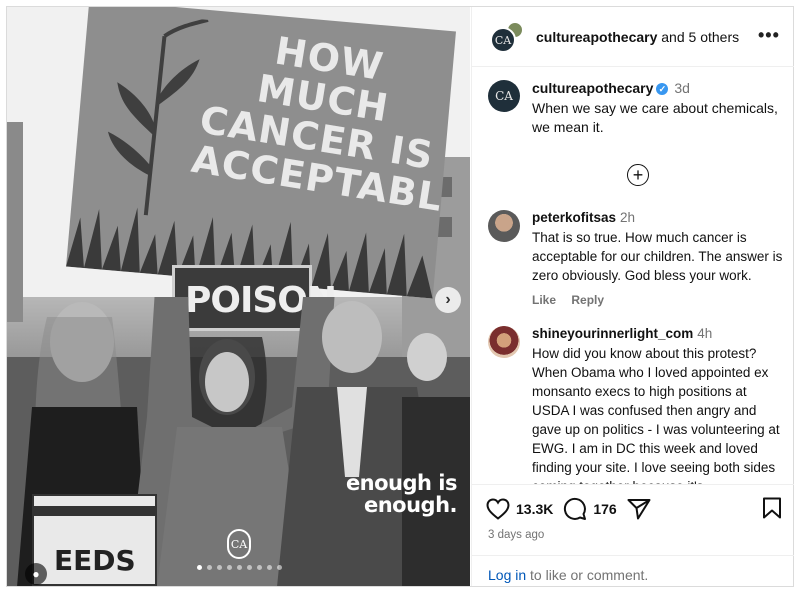 This screenshot has height=593, width=800. Describe the element at coordinates (36, 574) in the screenshot. I see `user-tag-icon: ●` at that location.